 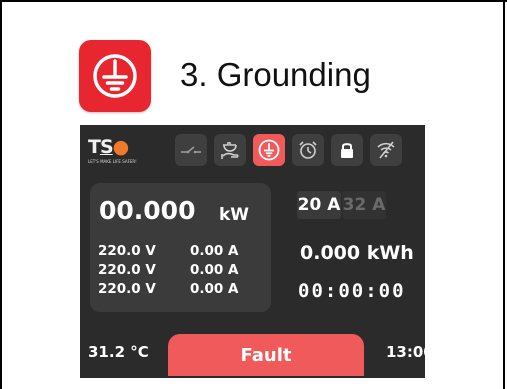 I want to click on lock-icon, so click(x=347, y=150).